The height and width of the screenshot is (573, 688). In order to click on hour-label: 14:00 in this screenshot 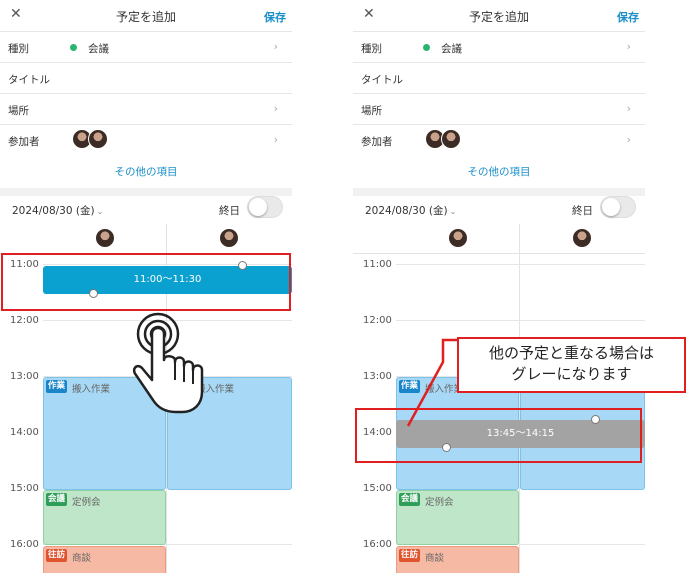, I will do `click(24, 432)`.